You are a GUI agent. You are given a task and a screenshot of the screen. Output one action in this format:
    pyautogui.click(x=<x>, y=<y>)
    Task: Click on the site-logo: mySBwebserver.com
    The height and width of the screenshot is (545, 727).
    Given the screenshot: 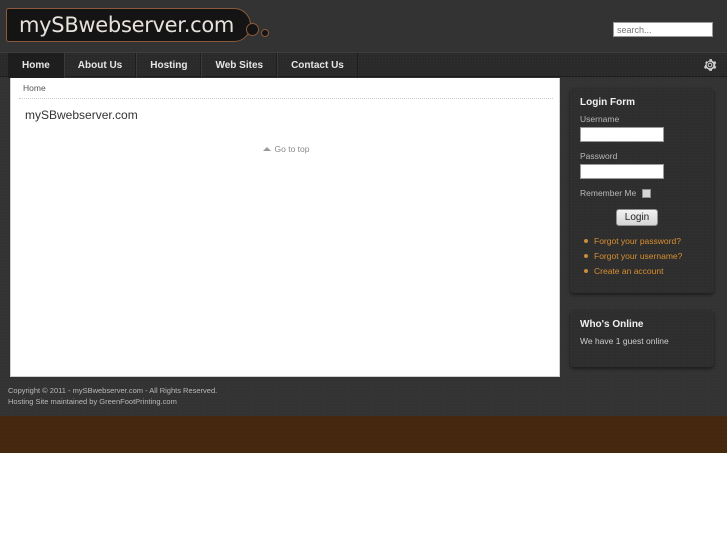 What is the action you would take?
    pyautogui.click(x=138, y=26)
    